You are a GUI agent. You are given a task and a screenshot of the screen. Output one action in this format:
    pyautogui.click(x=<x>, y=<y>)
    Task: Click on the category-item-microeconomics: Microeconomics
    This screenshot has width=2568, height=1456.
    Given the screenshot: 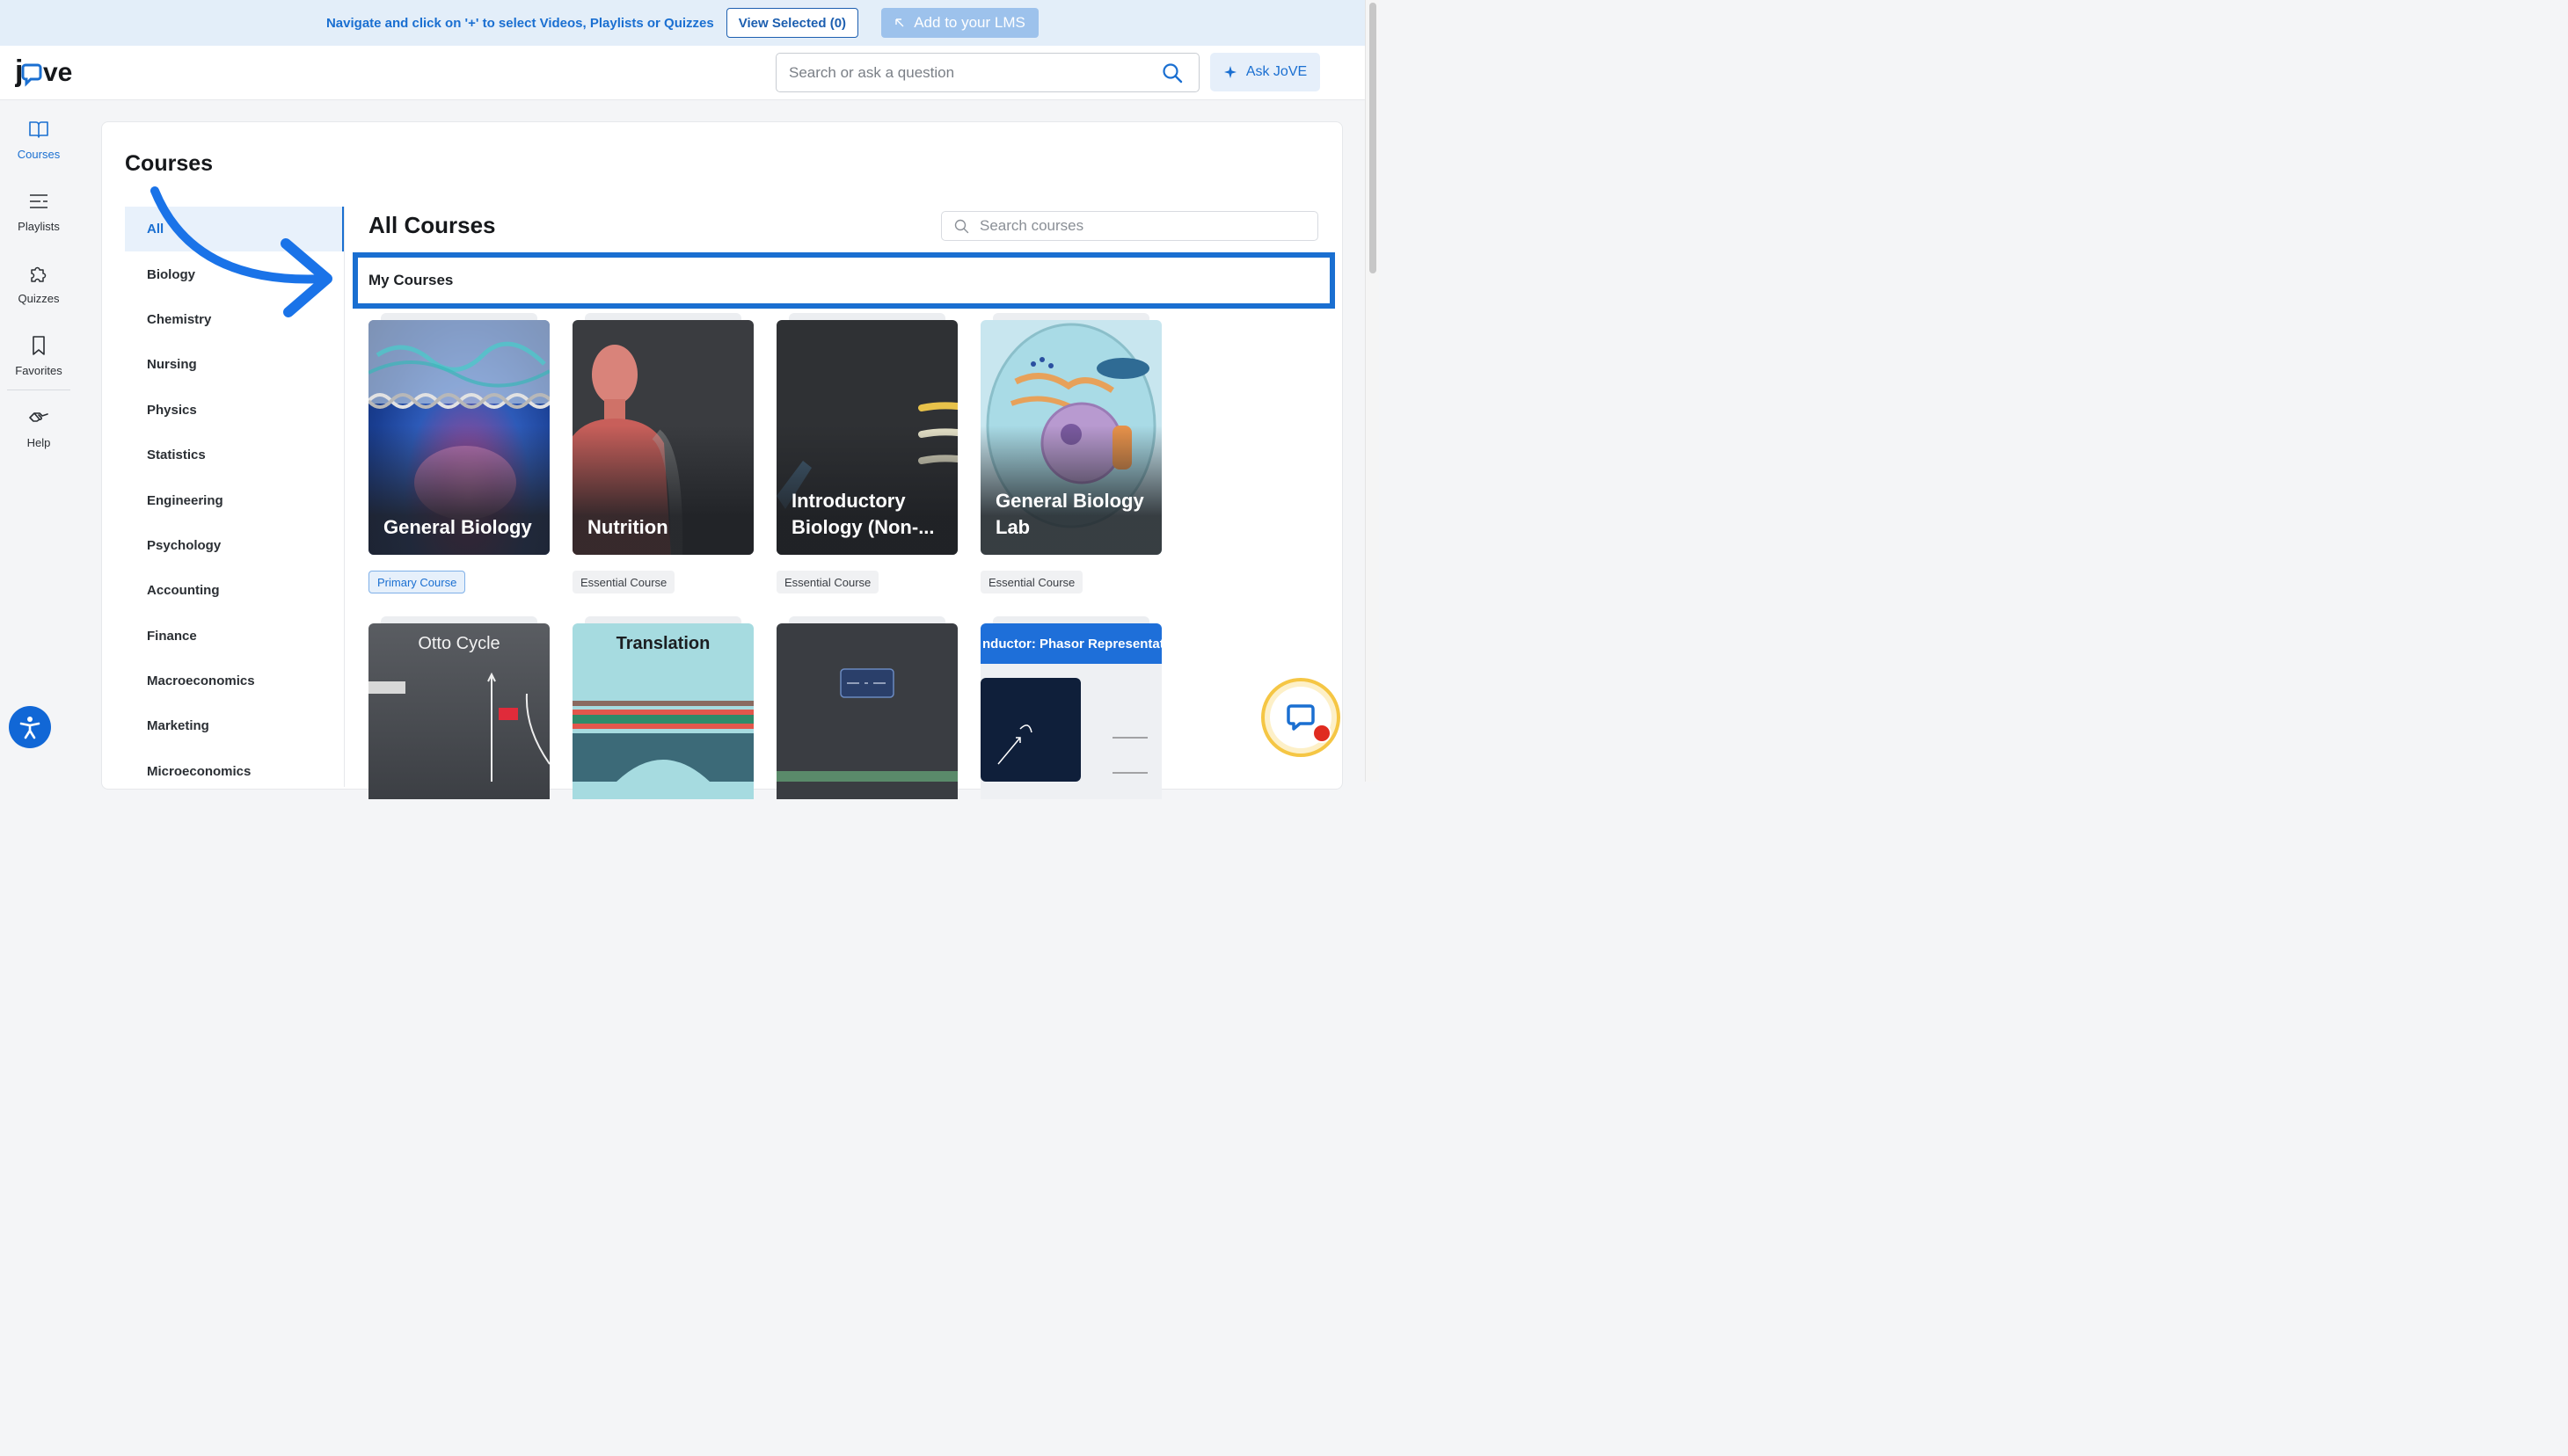 What is the action you would take?
    pyautogui.click(x=235, y=771)
    